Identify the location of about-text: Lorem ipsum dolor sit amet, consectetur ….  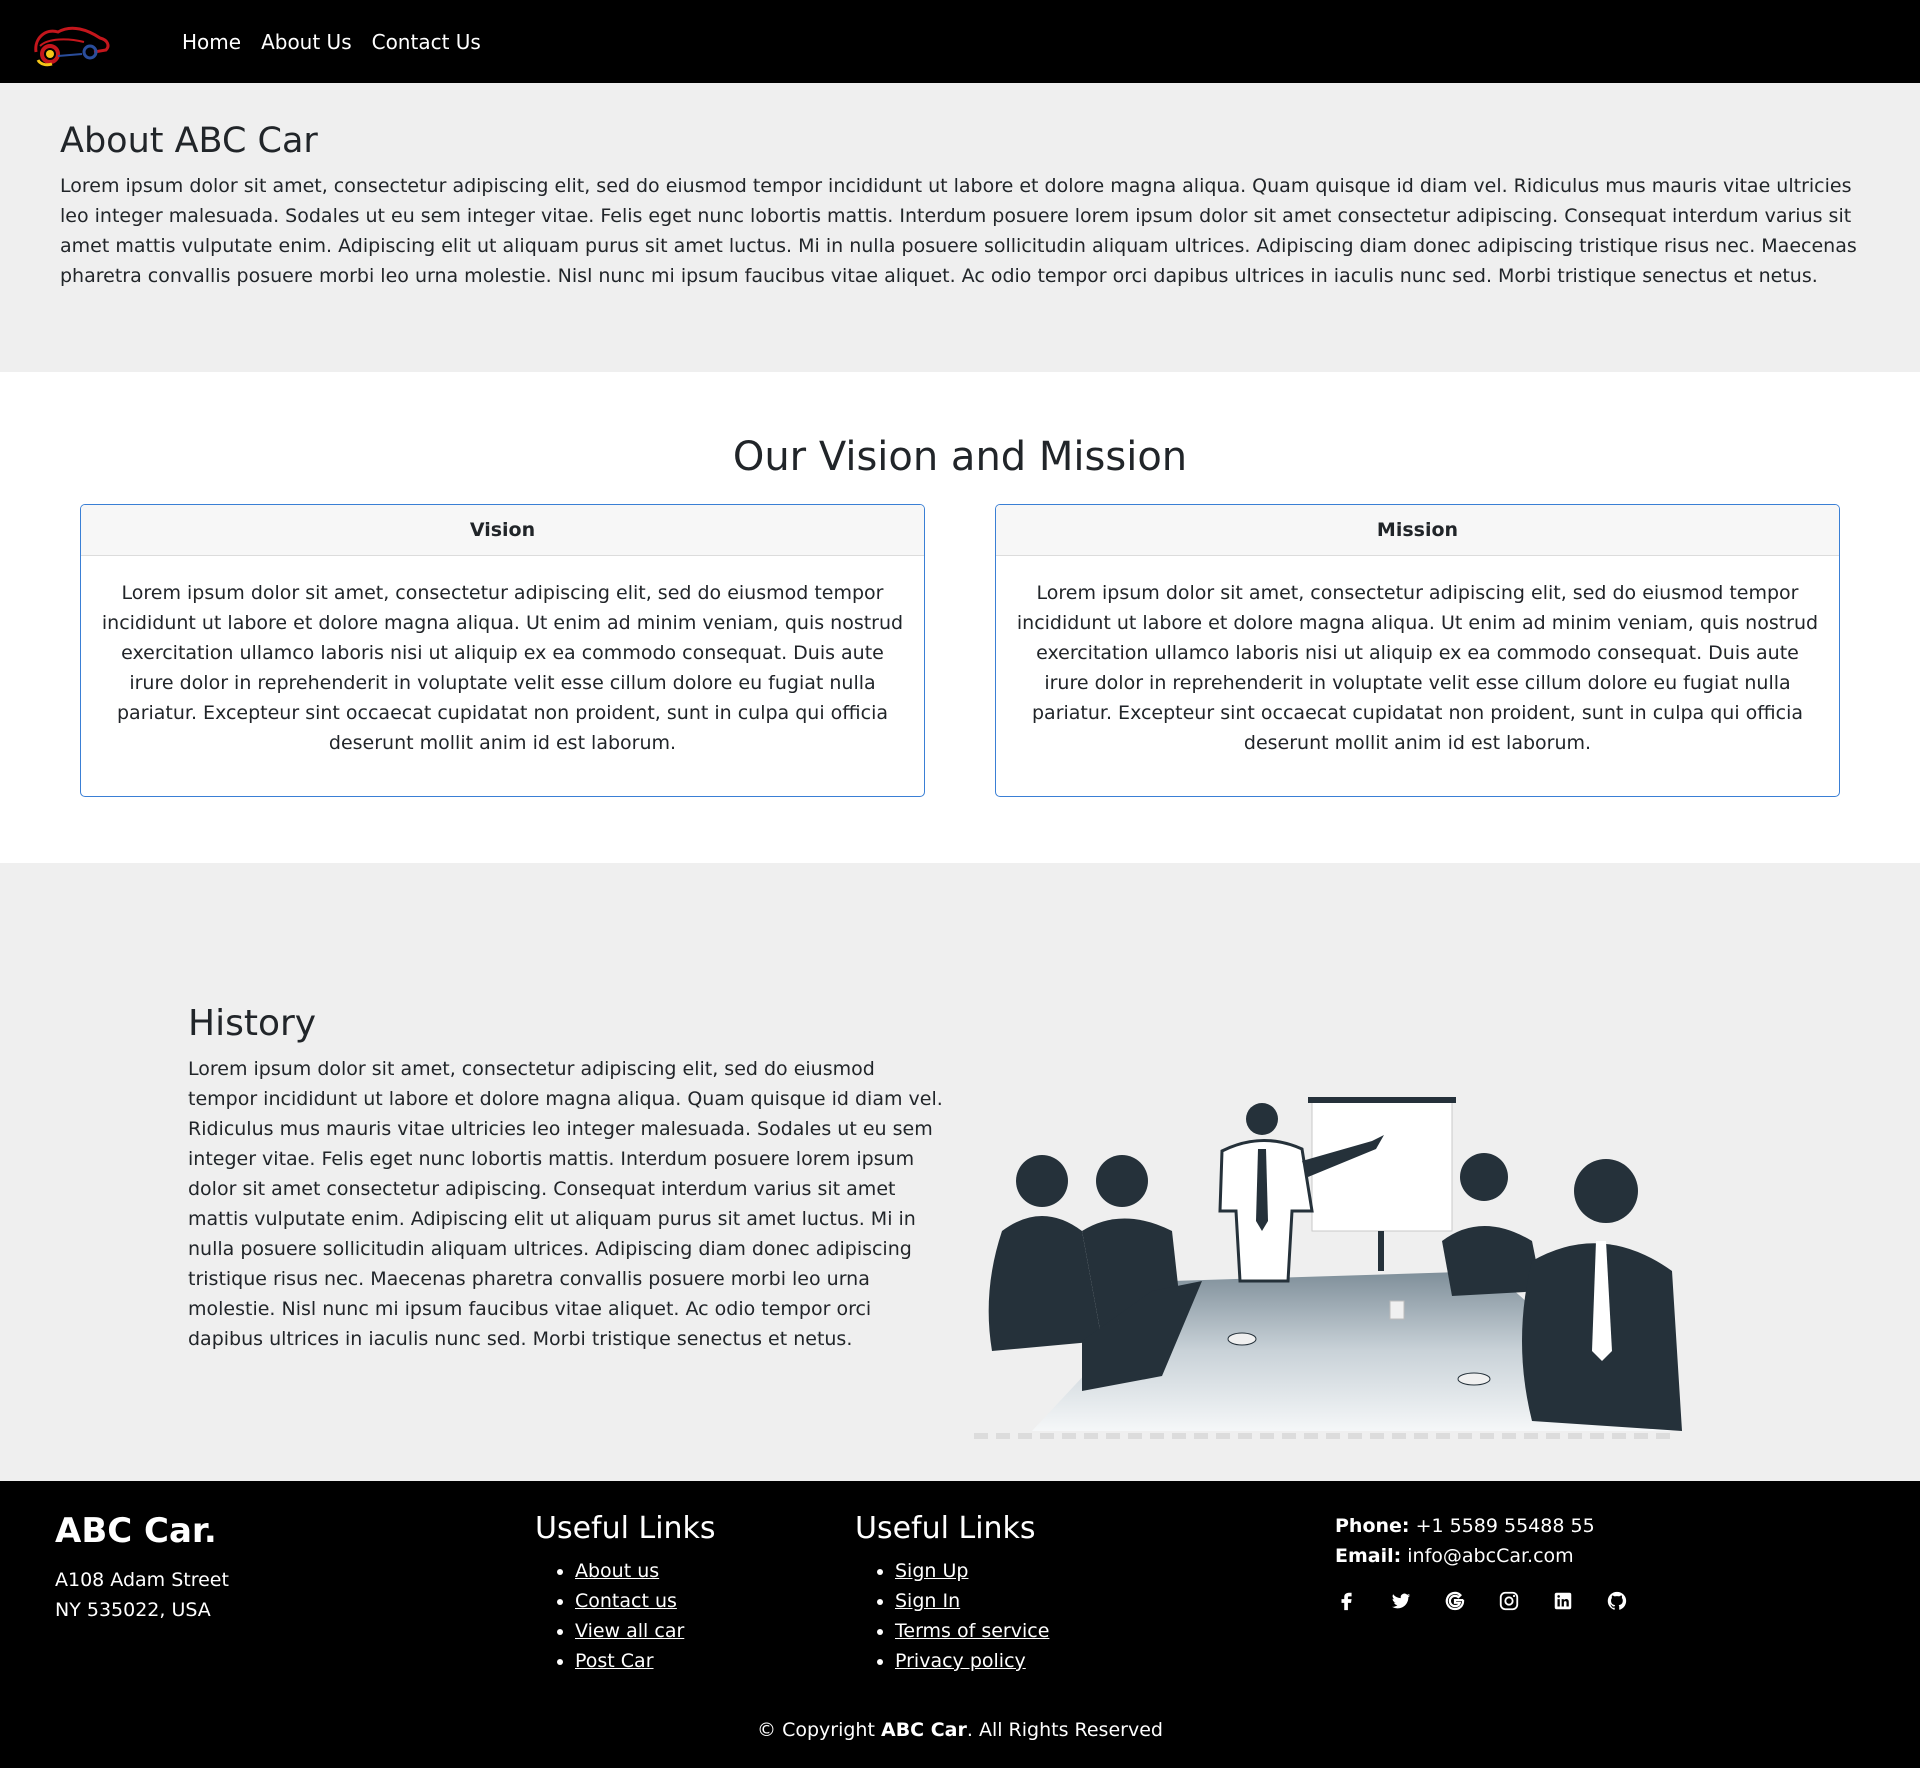
(958, 231).